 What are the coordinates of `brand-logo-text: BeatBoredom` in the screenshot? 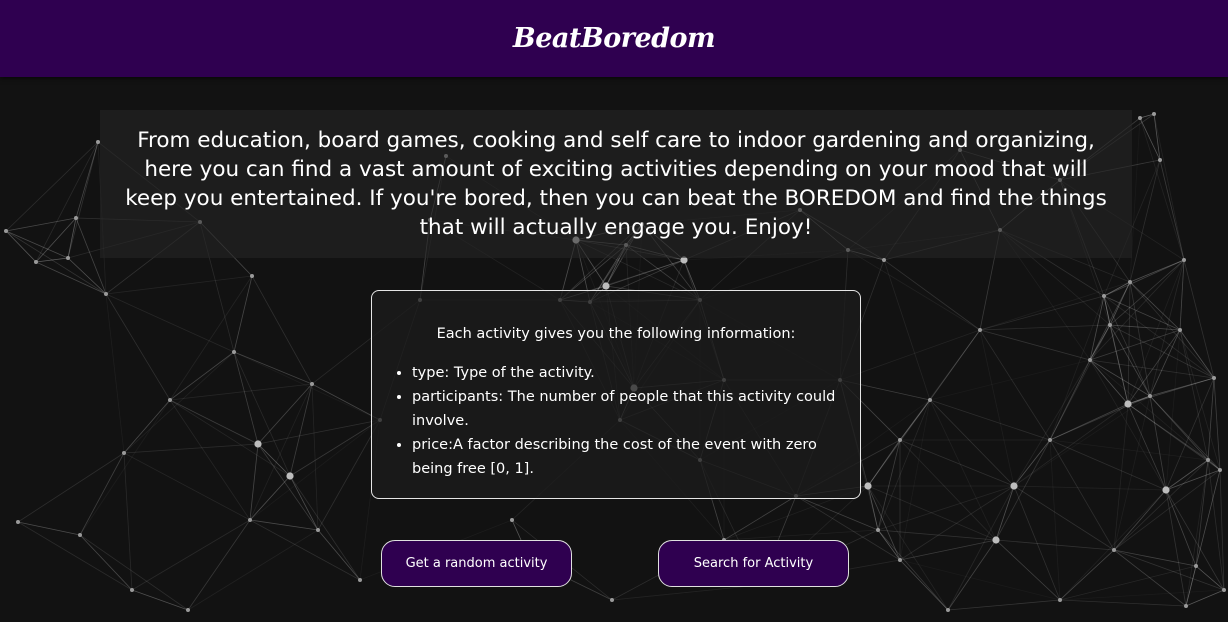 It's located at (614, 38).